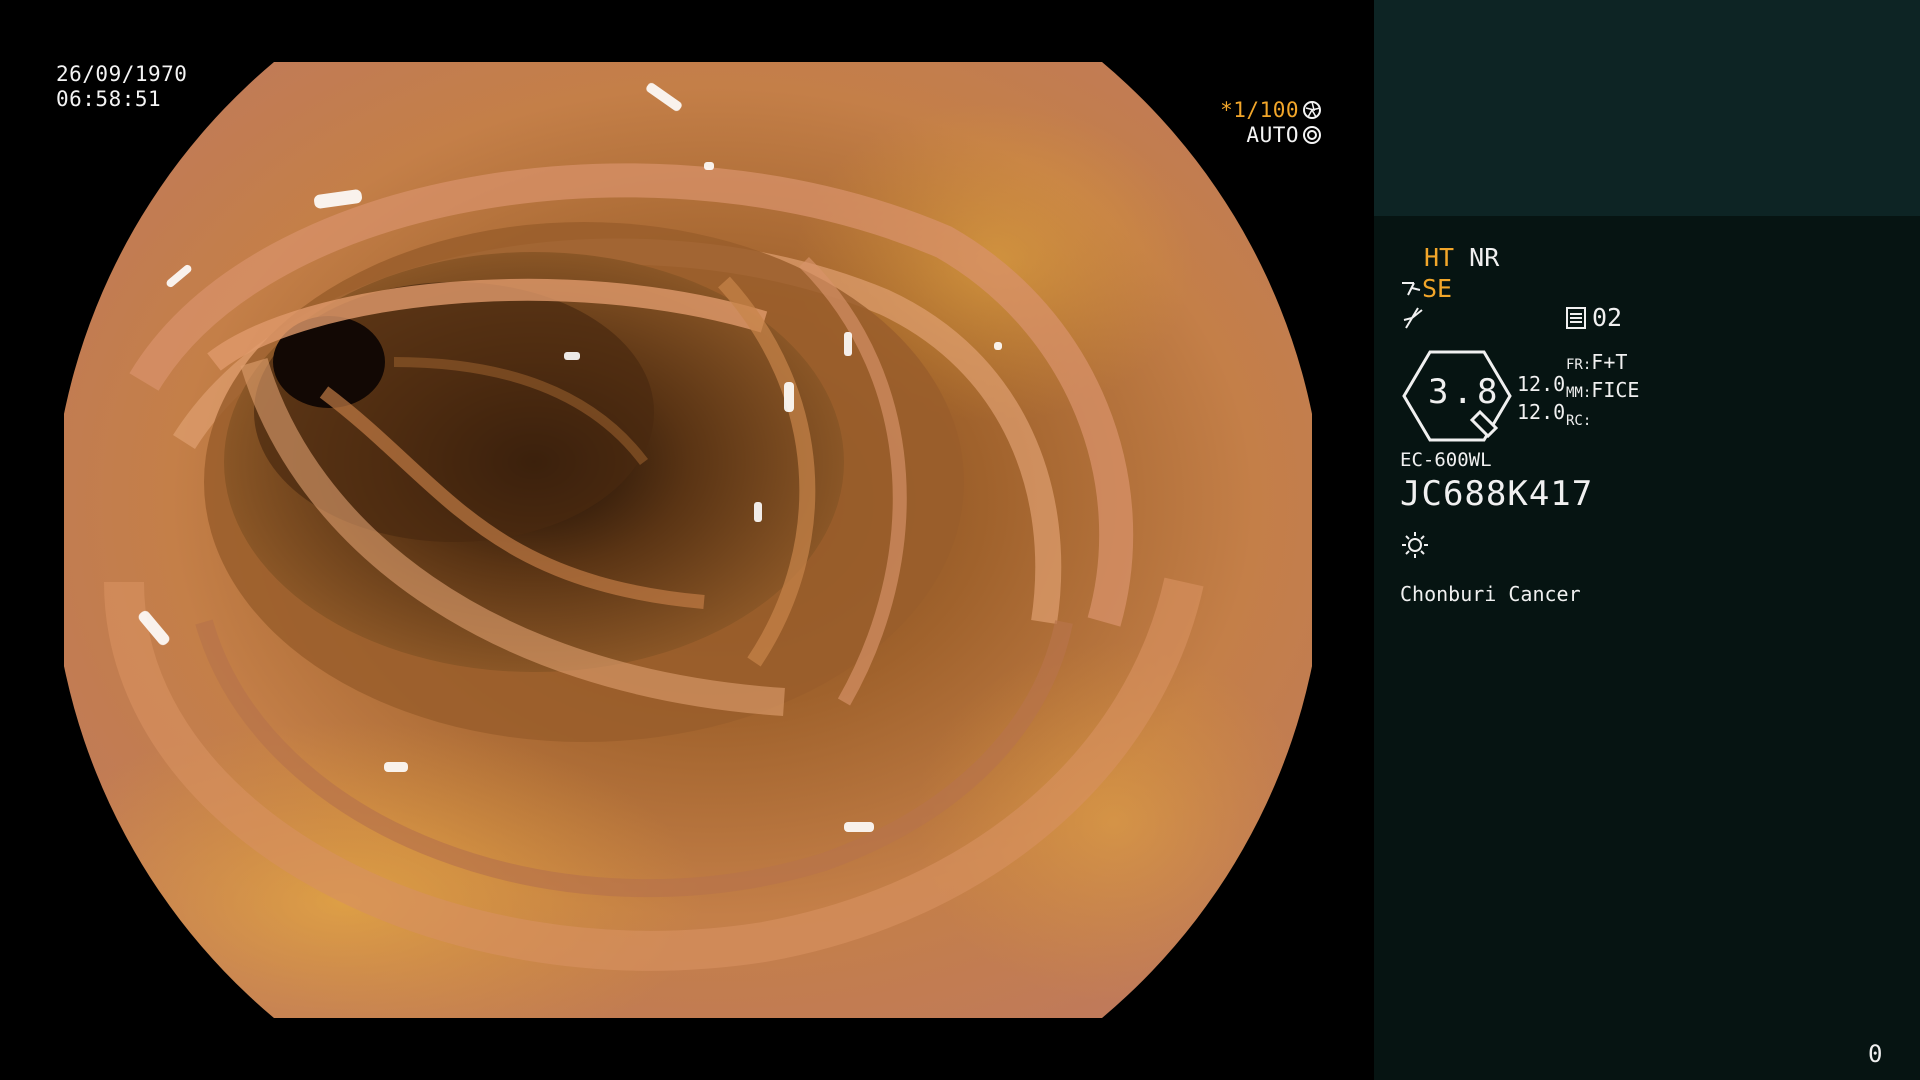 This screenshot has width=1920, height=1080. I want to click on se-row: SE, so click(1426, 288).